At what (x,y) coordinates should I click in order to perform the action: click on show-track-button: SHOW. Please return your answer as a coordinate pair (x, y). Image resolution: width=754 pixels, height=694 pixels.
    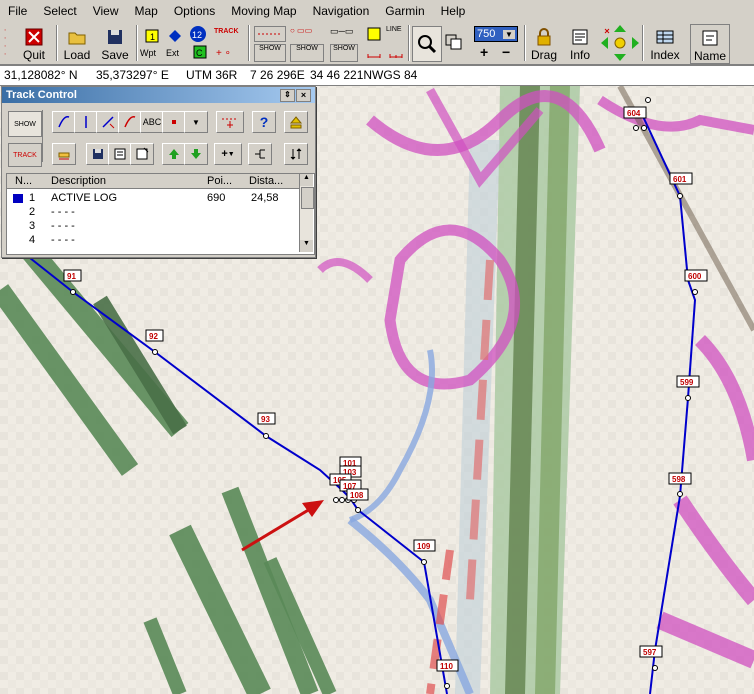
    Looking at the image, I should click on (25, 124).